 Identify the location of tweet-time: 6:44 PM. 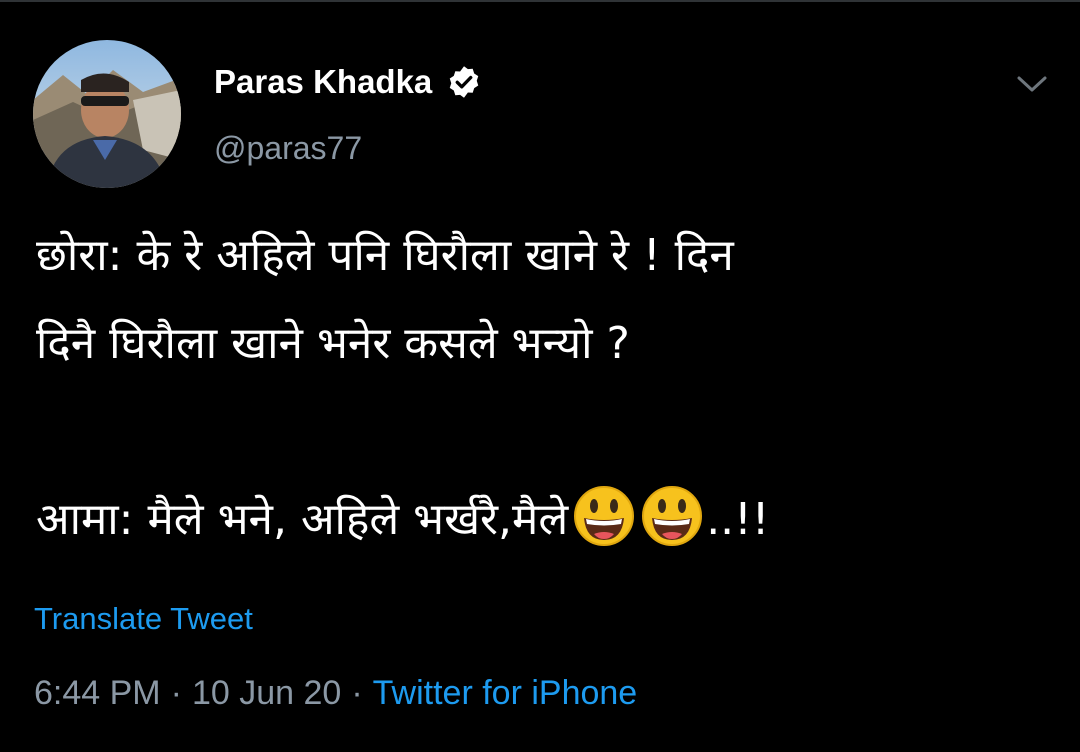
(97, 693).